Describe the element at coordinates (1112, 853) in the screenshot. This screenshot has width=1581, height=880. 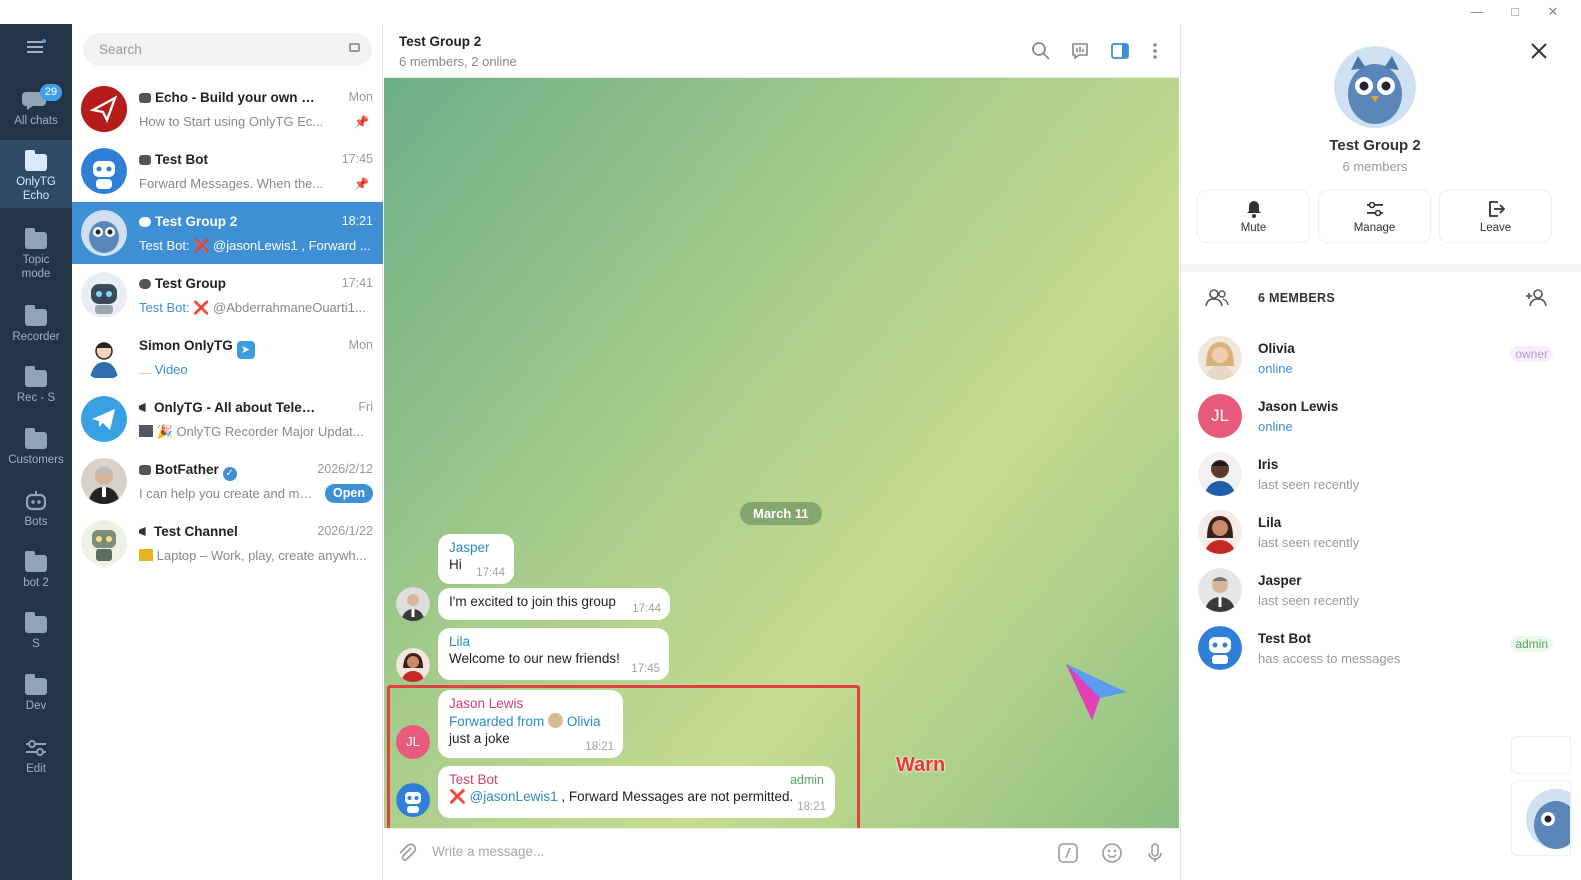
I see `emoji-icon` at that location.